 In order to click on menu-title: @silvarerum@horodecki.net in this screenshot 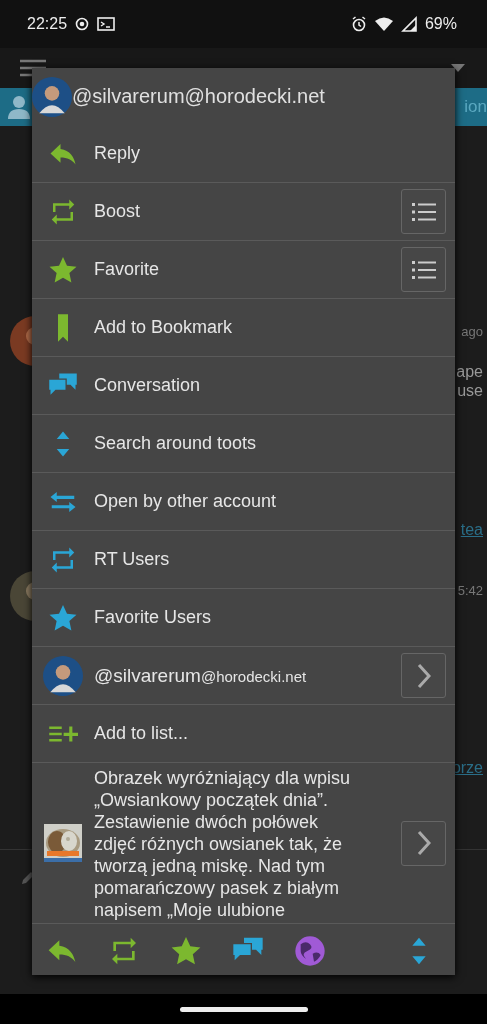, I will do `click(198, 96)`.